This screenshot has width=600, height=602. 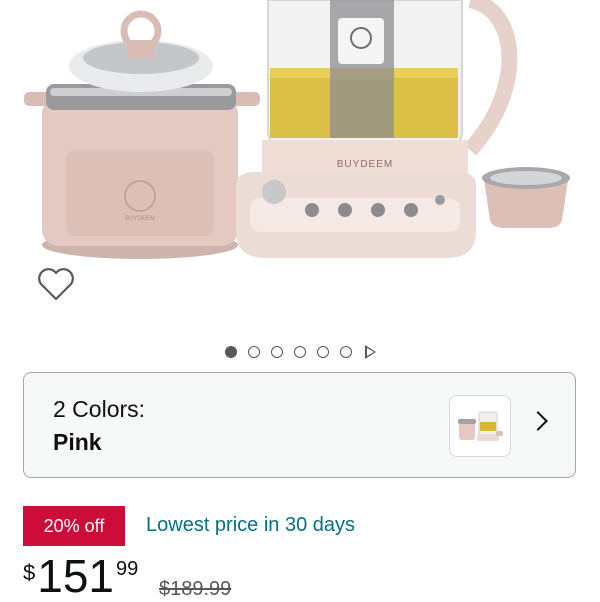 I want to click on selected-variant-value: Pink, so click(x=77, y=442).